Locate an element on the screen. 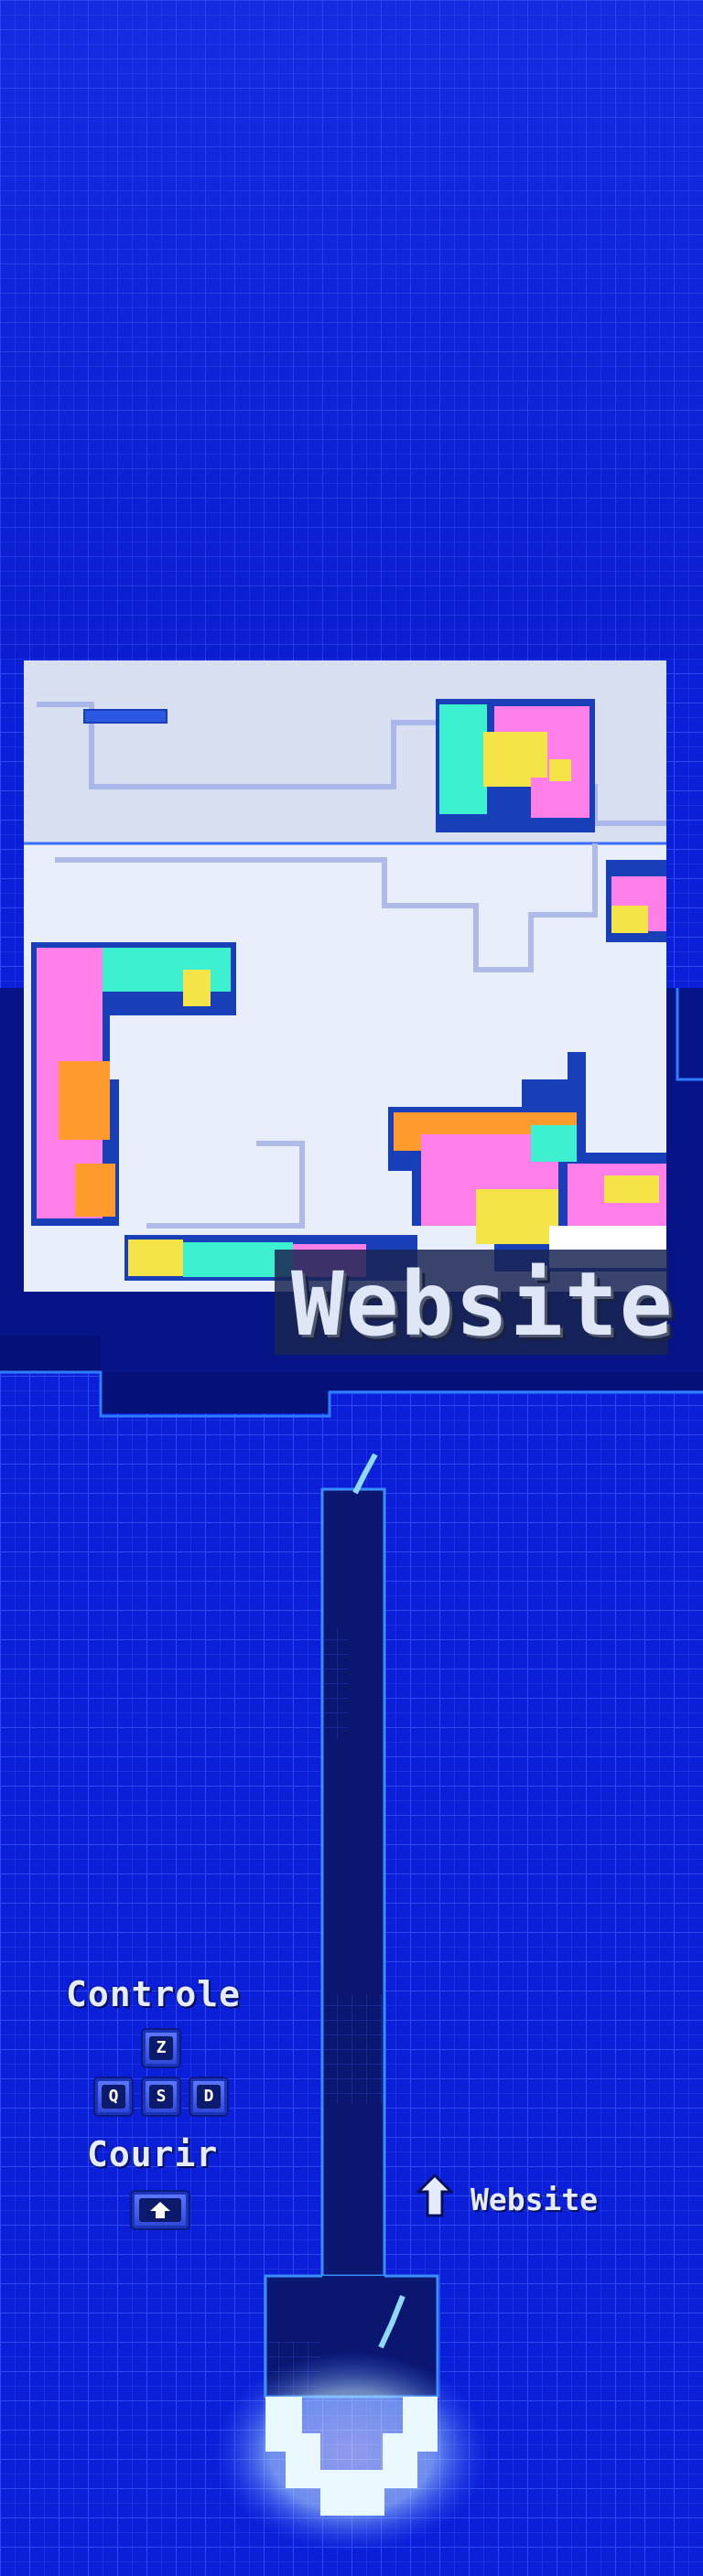 The width and height of the screenshot is (703, 2576). run-label: Courir is located at coordinates (153, 2154).